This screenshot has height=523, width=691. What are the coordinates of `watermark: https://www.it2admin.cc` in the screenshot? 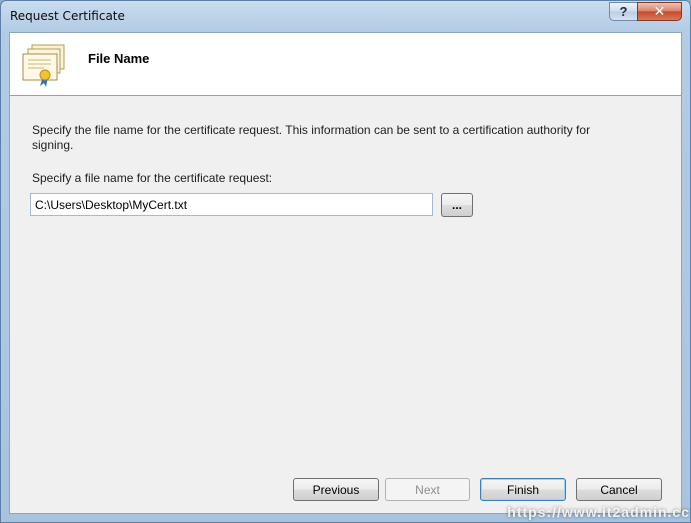 It's located at (598, 512).